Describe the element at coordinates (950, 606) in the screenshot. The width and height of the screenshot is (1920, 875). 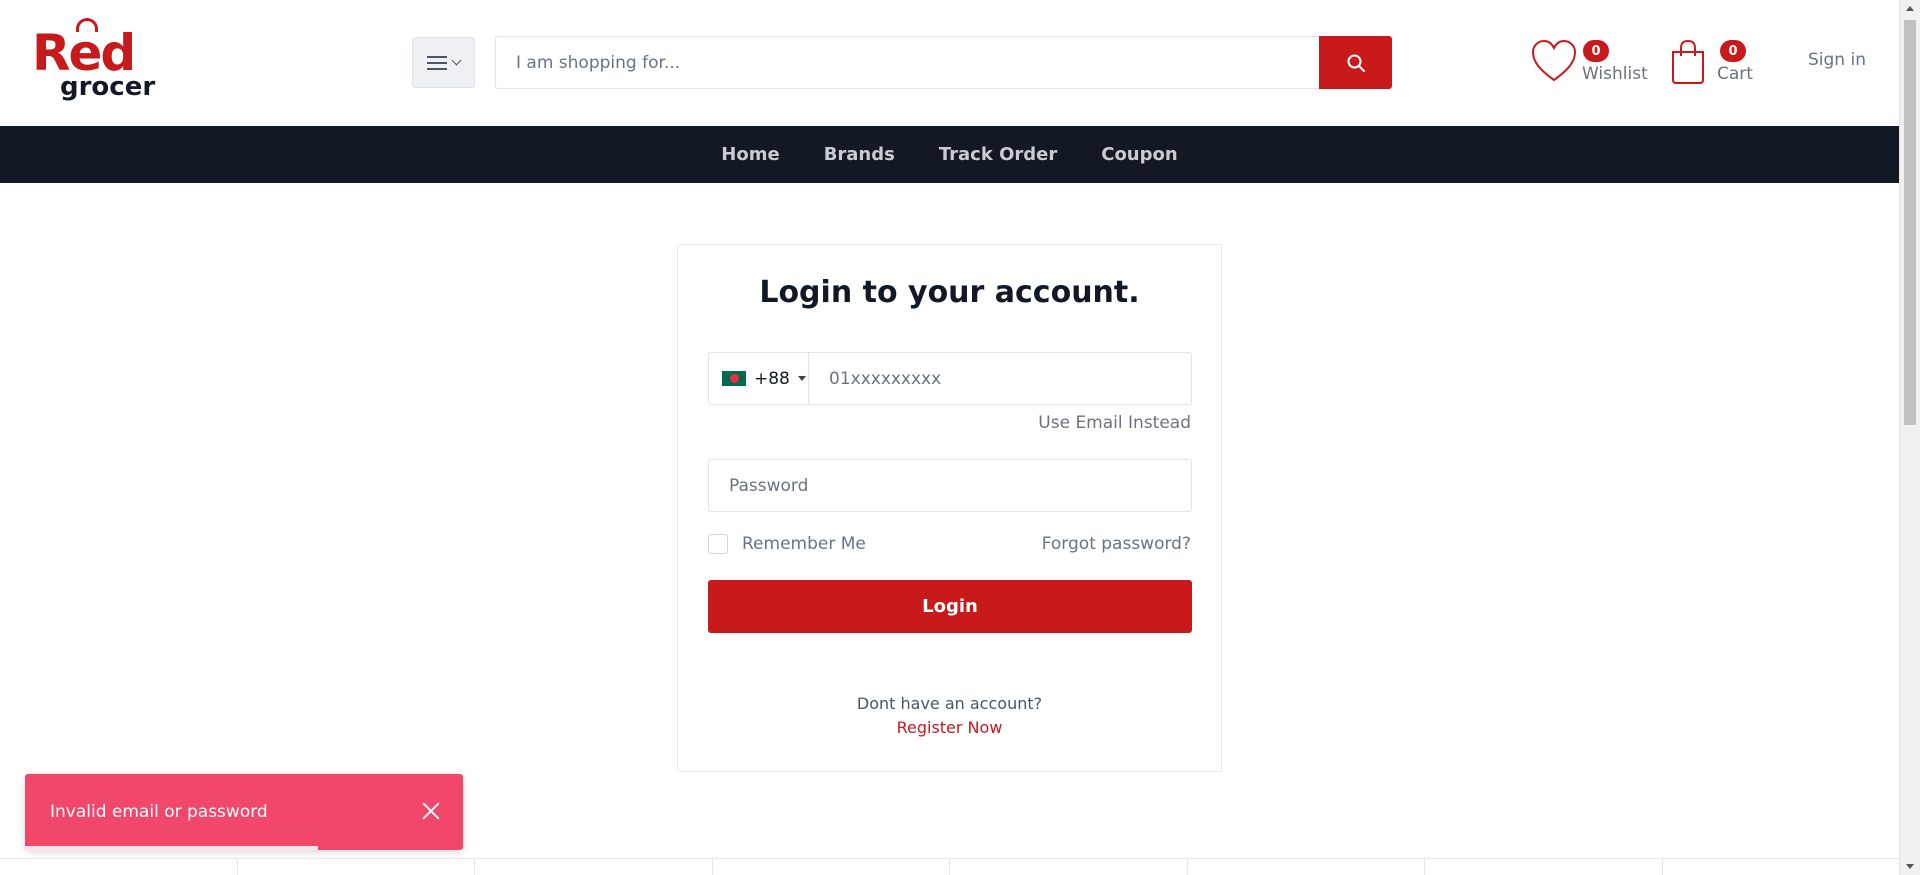
I see `login-button: Login` at that location.